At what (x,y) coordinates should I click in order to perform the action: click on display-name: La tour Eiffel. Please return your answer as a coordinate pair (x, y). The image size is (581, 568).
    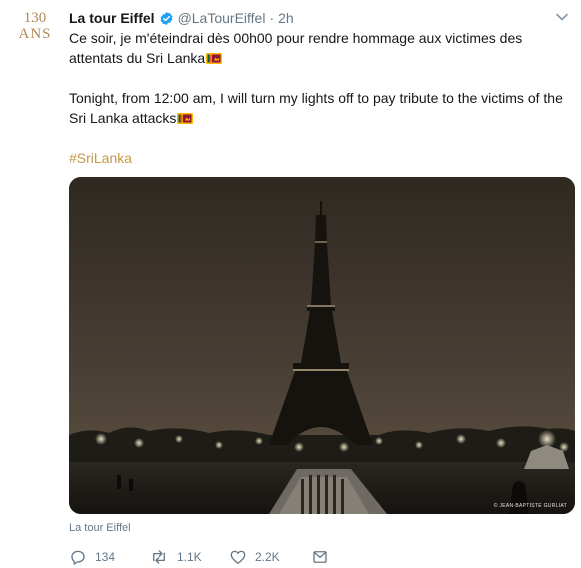
    Looking at the image, I should click on (112, 18).